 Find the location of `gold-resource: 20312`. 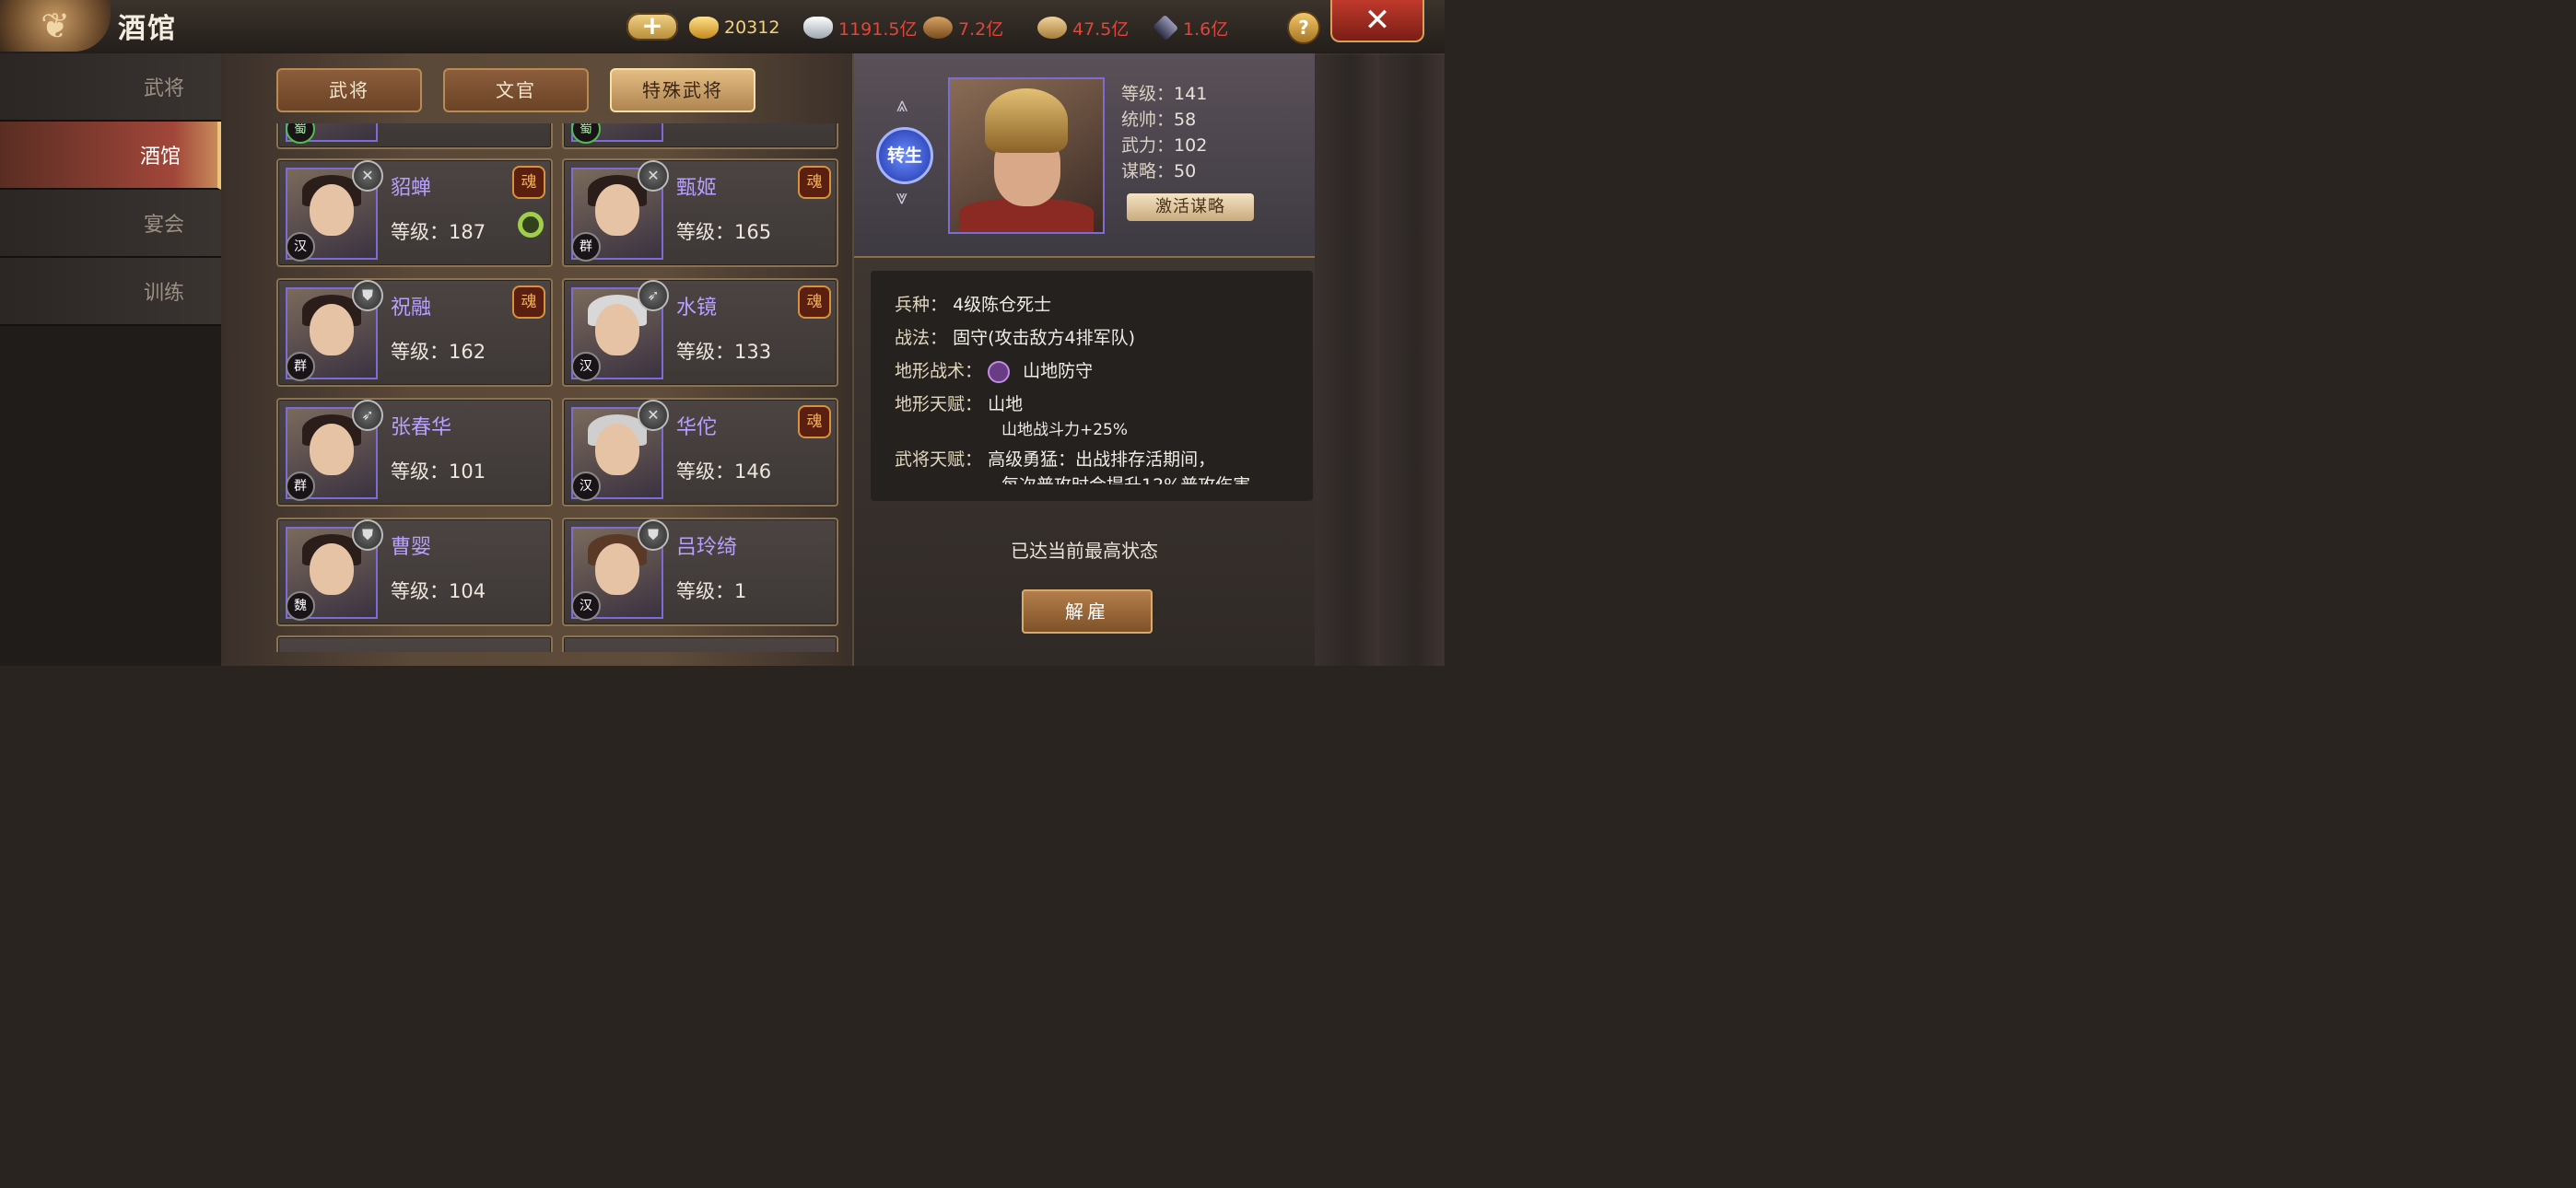

gold-resource: 20312 is located at coordinates (734, 27).